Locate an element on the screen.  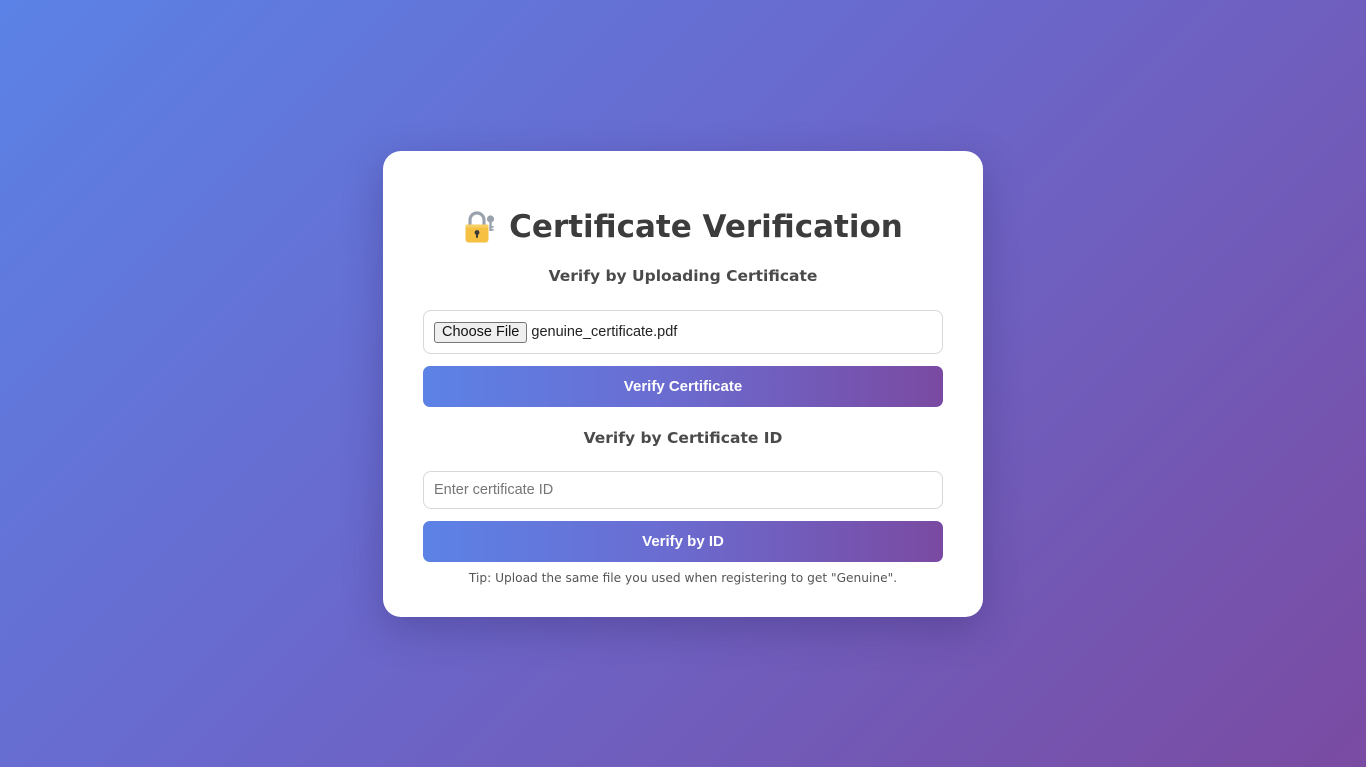
file-upload-field: Choose File genuine_certificate.pdf is located at coordinates (683, 332).